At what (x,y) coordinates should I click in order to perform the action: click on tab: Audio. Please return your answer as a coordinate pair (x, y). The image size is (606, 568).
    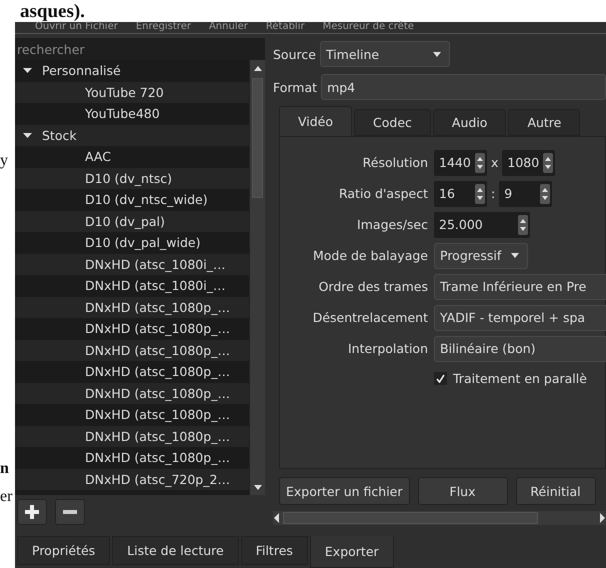
    Looking at the image, I should click on (469, 122).